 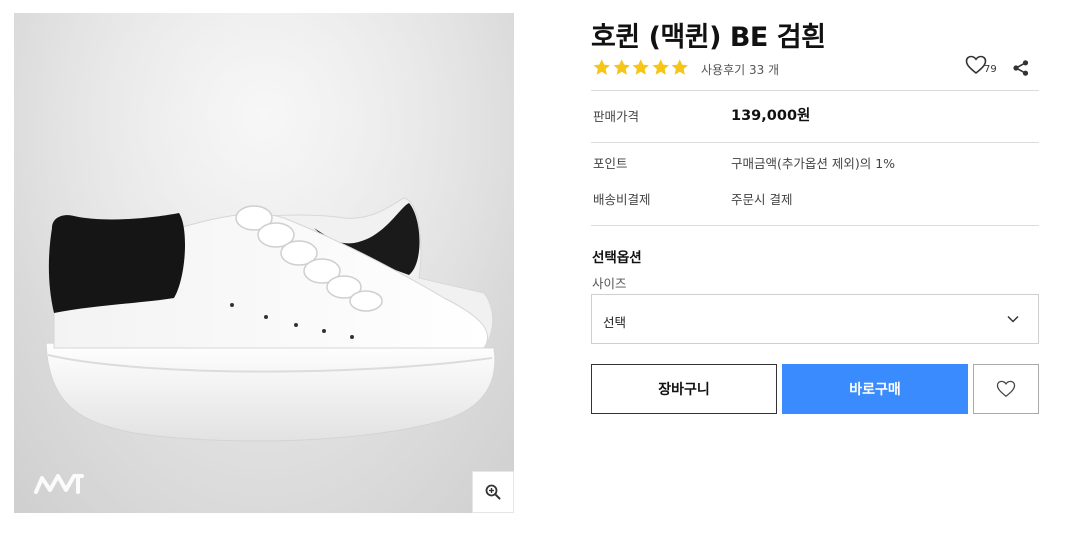 I want to click on star-rating, so click(x=641, y=67).